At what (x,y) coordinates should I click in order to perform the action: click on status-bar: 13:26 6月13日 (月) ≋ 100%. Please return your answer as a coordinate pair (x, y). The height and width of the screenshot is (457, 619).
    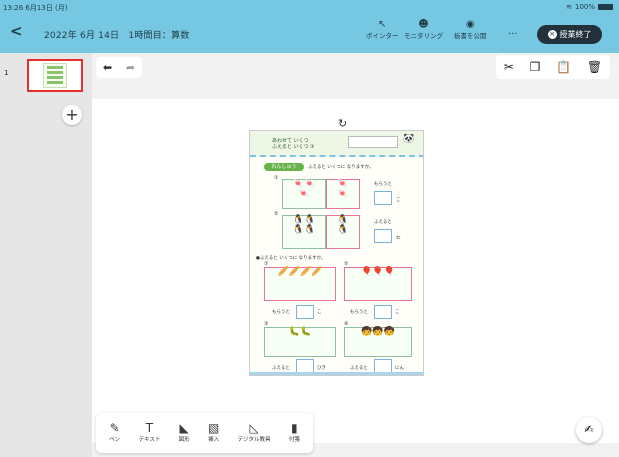
    Looking at the image, I should click on (309, 7).